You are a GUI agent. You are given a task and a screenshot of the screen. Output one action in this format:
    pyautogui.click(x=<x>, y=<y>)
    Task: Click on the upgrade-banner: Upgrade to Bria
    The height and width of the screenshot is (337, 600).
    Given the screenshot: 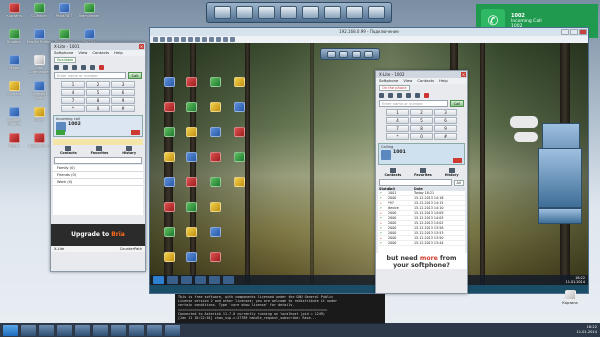 What is the action you would take?
    pyautogui.click(x=98, y=235)
    